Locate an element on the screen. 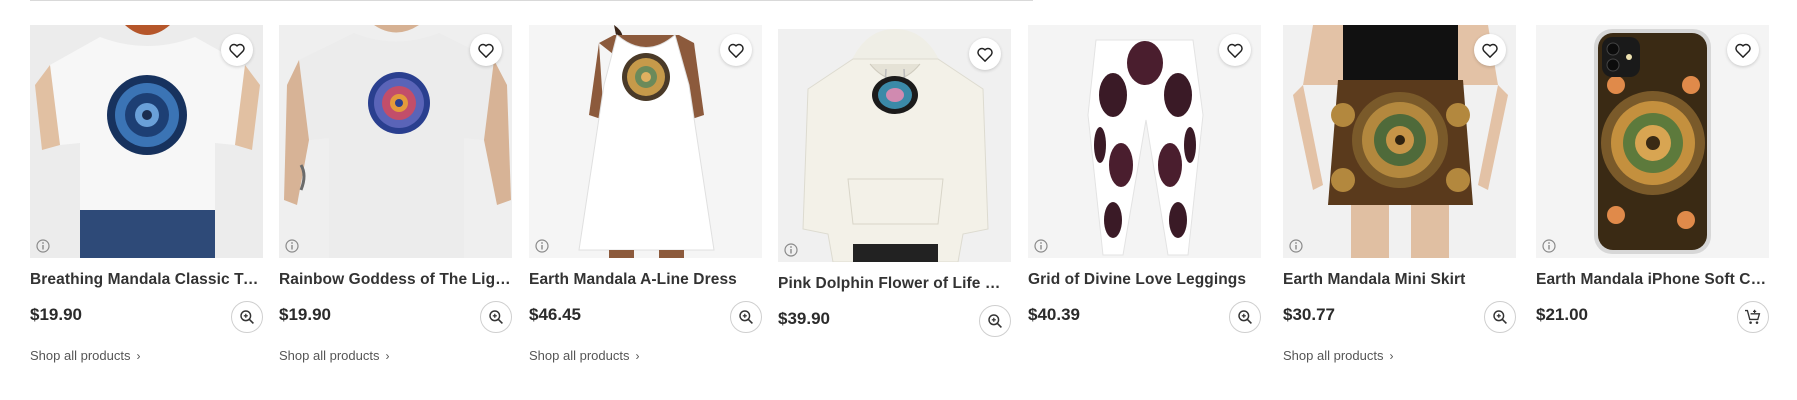 The height and width of the screenshot is (400, 1797). product-price: $39.90 is located at coordinates (804, 318).